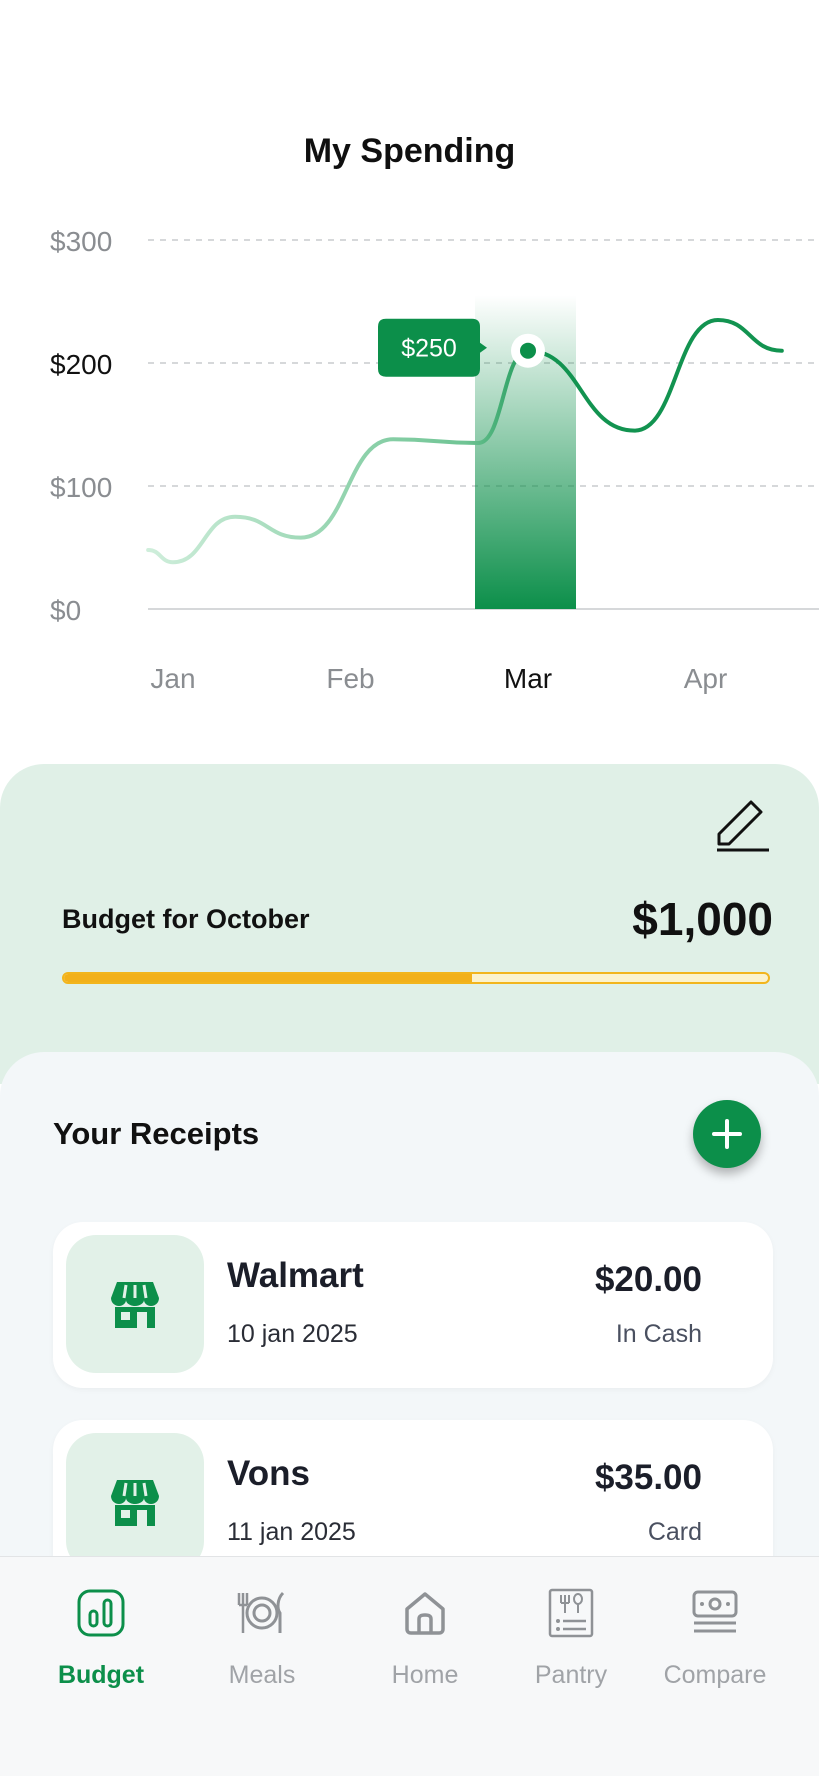  What do you see at coordinates (350, 678) in the screenshot?
I see `x-tick-label: Feb` at bounding box center [350, 678].